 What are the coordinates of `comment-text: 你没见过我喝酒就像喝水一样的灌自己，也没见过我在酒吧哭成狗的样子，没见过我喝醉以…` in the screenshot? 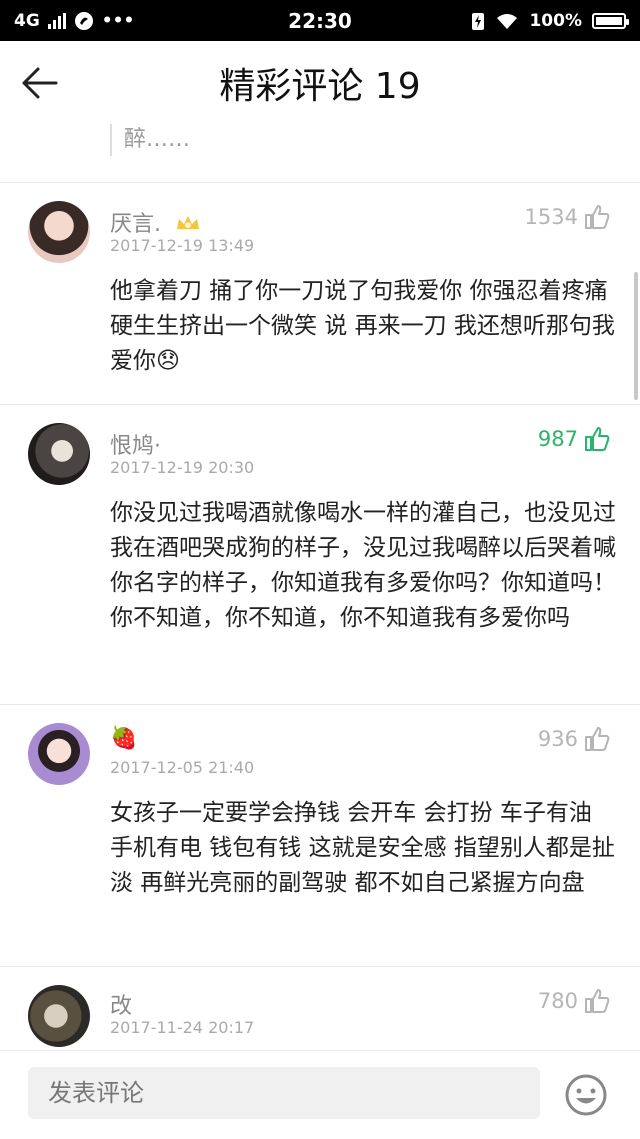 It's located at (363, 565).